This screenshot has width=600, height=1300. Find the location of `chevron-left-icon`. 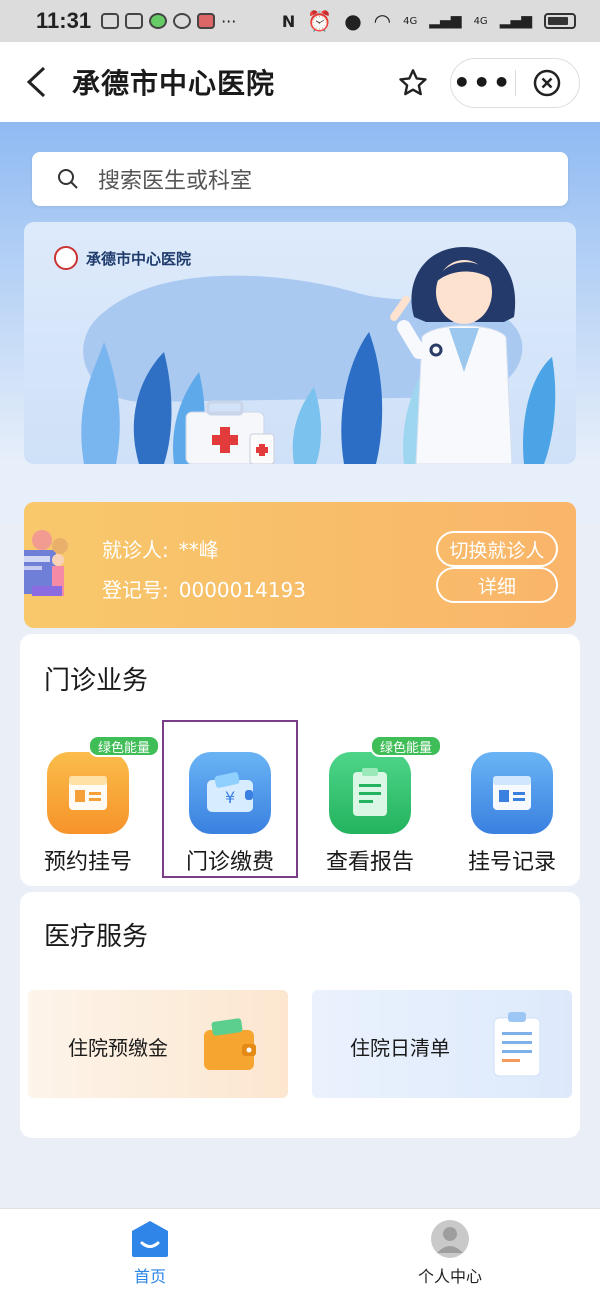

chevron-left-icon is located at coordinates (36, 82).